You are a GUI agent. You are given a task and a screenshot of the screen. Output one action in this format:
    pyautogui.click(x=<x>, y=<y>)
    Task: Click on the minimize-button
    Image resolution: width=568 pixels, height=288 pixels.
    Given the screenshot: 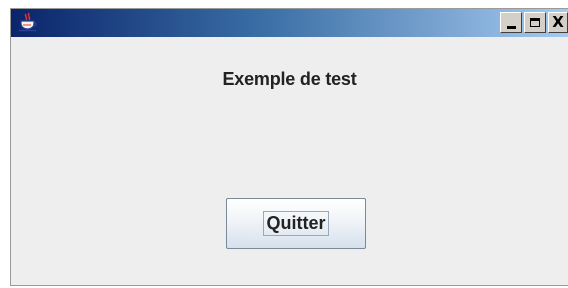 What is the action you would take?
    pyautogui.click(x=511, y=22)
    